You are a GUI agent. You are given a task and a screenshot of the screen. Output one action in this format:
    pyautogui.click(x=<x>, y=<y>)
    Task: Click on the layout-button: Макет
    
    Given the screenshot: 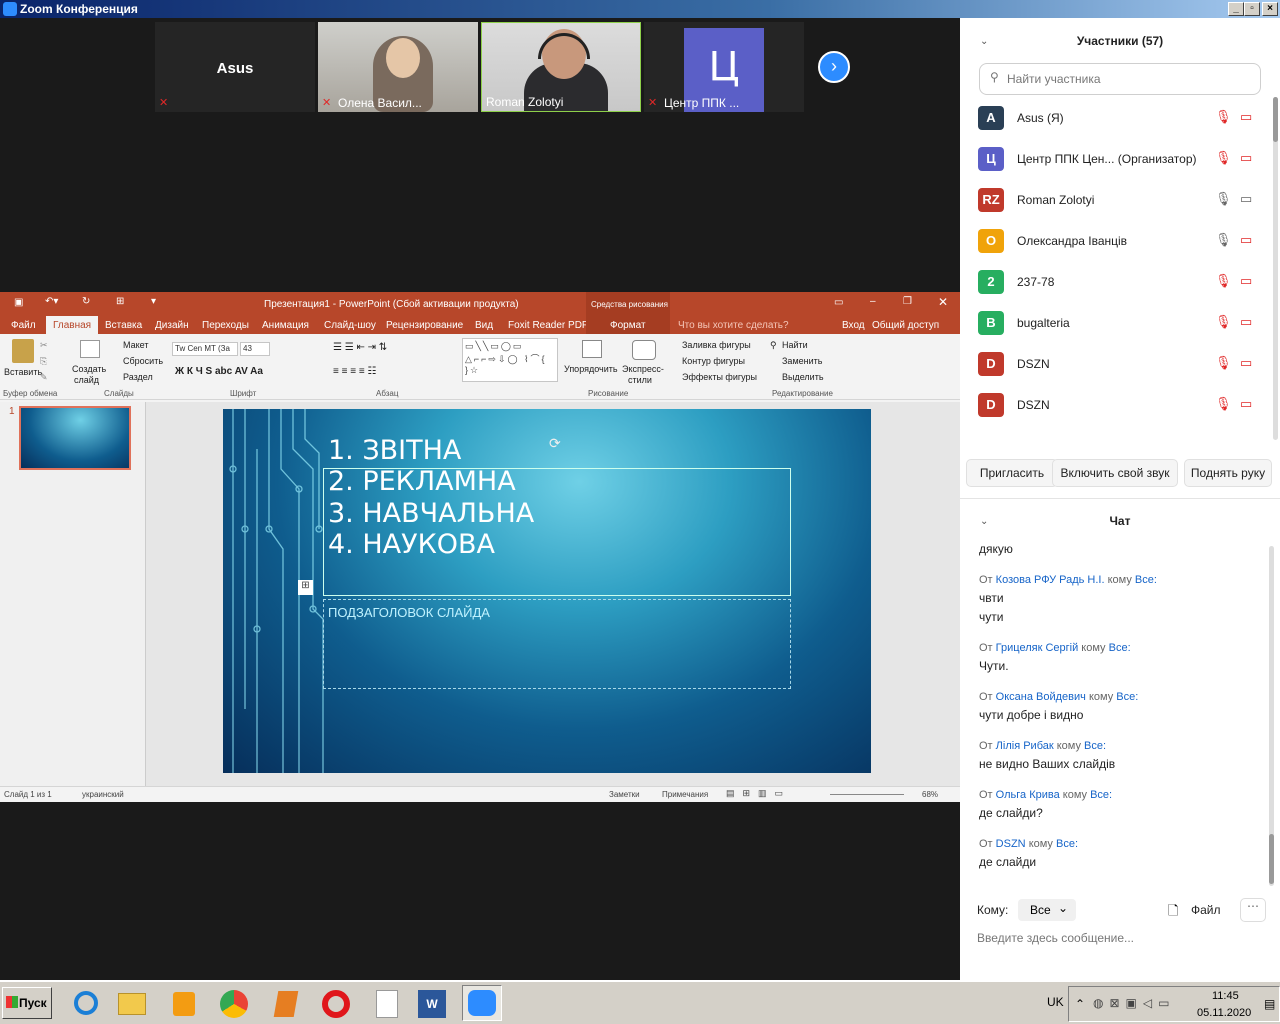 What is the action you would take?
    pyautogui.click(x=135, y=345)
    